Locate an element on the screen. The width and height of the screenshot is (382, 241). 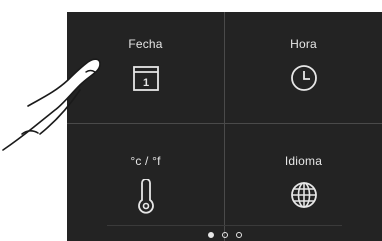
thermometer-icon is located at coordinates (145, 196).